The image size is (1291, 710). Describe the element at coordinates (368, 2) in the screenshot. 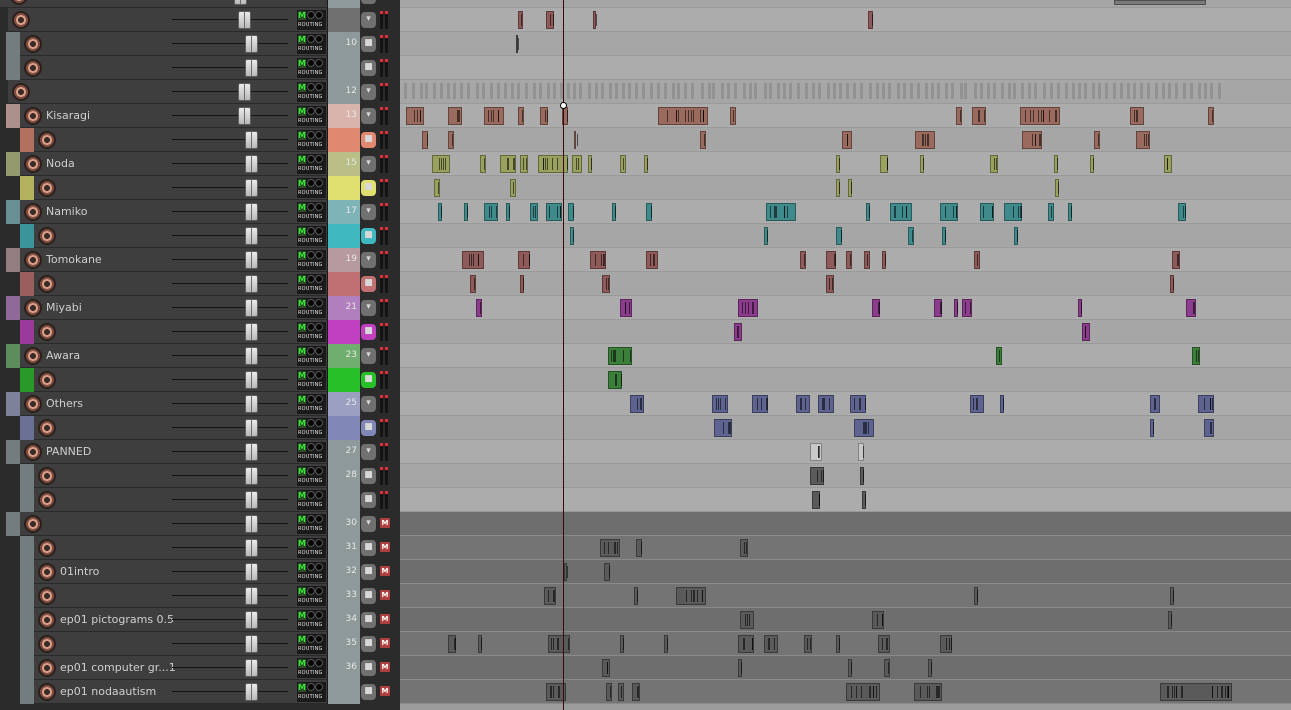

I see `folder-state-icon: ▾` at that location.